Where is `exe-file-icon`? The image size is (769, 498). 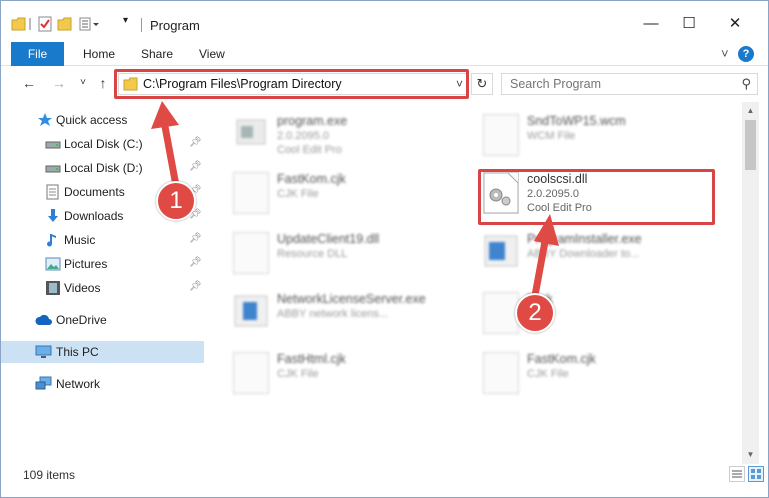
exe-file-icon is located at coordinates (251, 135).